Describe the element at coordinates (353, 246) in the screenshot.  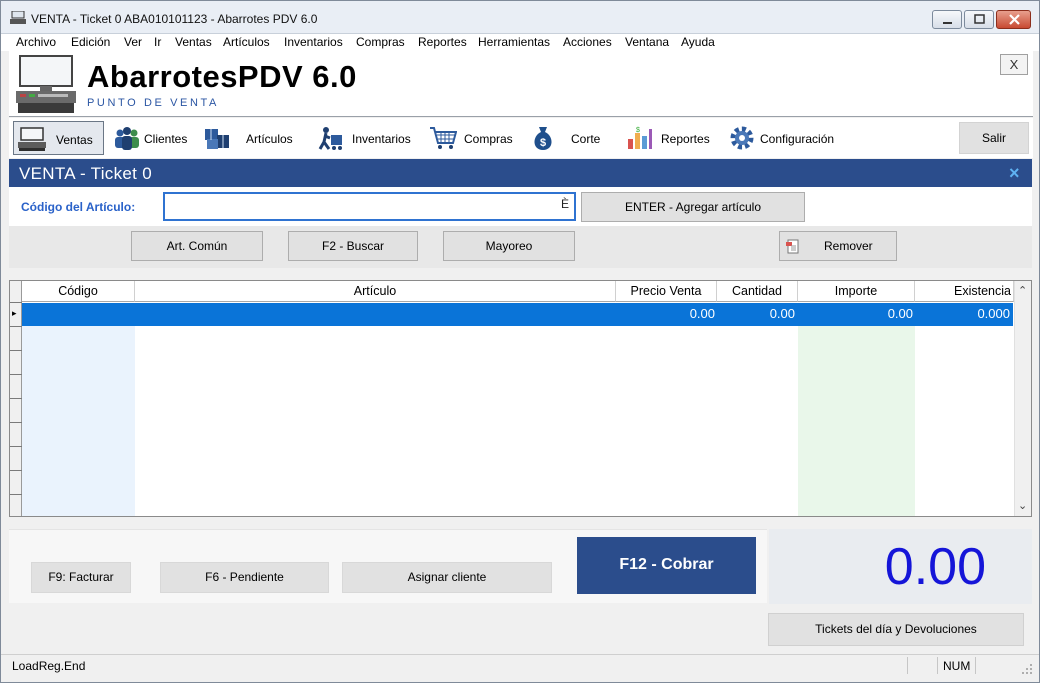
I see `buscar-button: F2 - Buscar` at that location.